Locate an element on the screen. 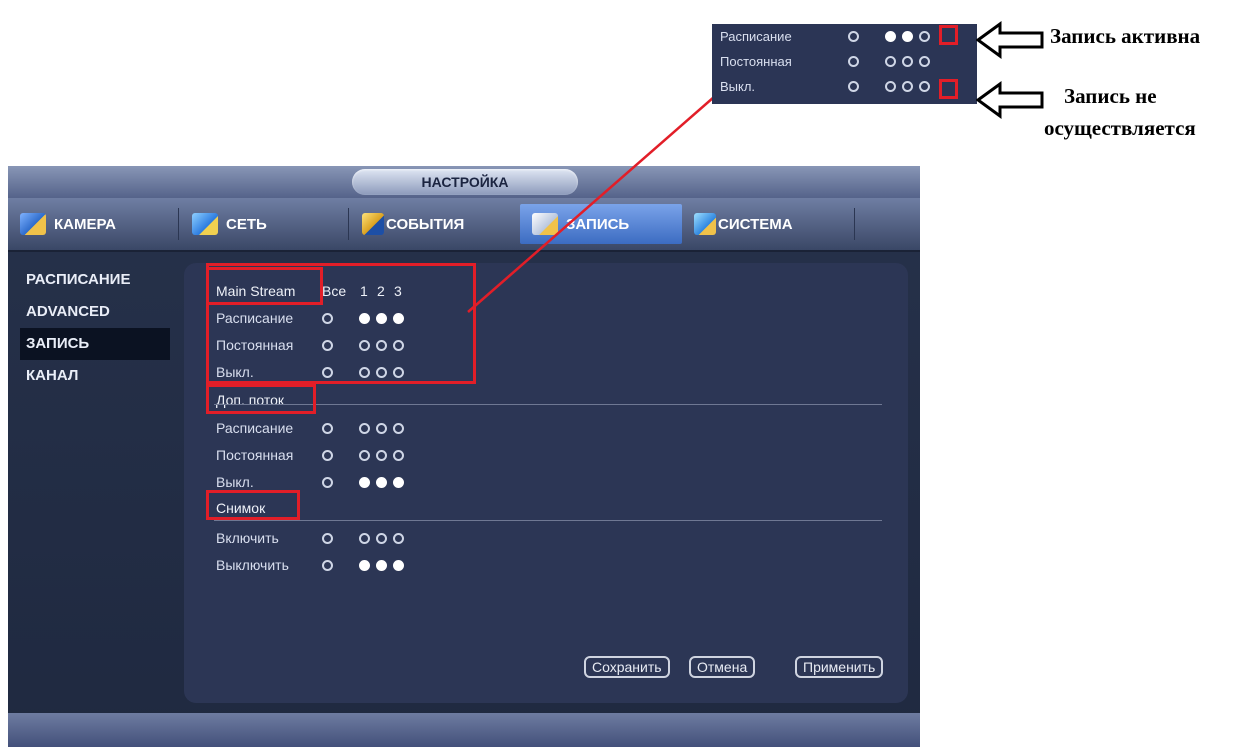 The width and height of the screenshot is (1251, 747). sub-stream-row: Постоянная is located at coordinates (310, 455).